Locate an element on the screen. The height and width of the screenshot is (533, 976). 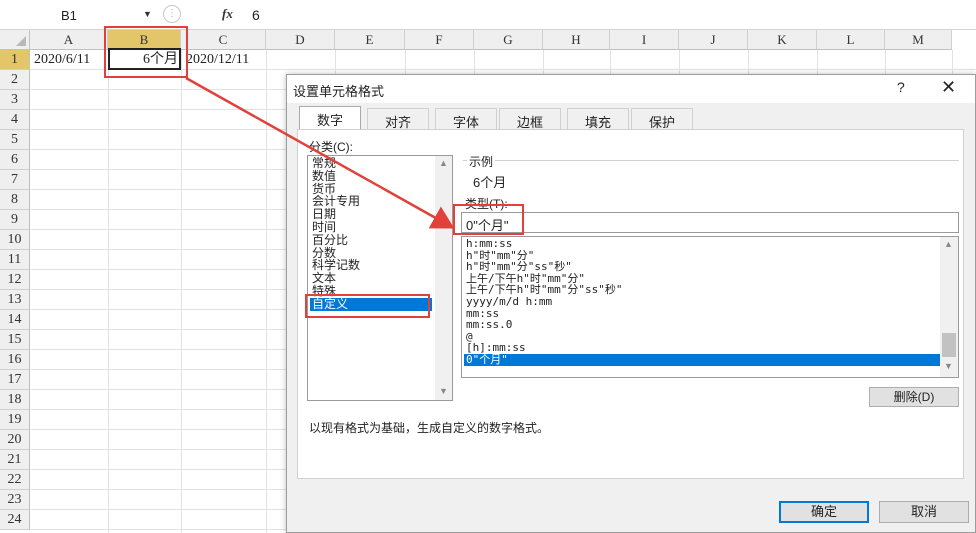
column-header-i: I is located at coordinates (644, 40).